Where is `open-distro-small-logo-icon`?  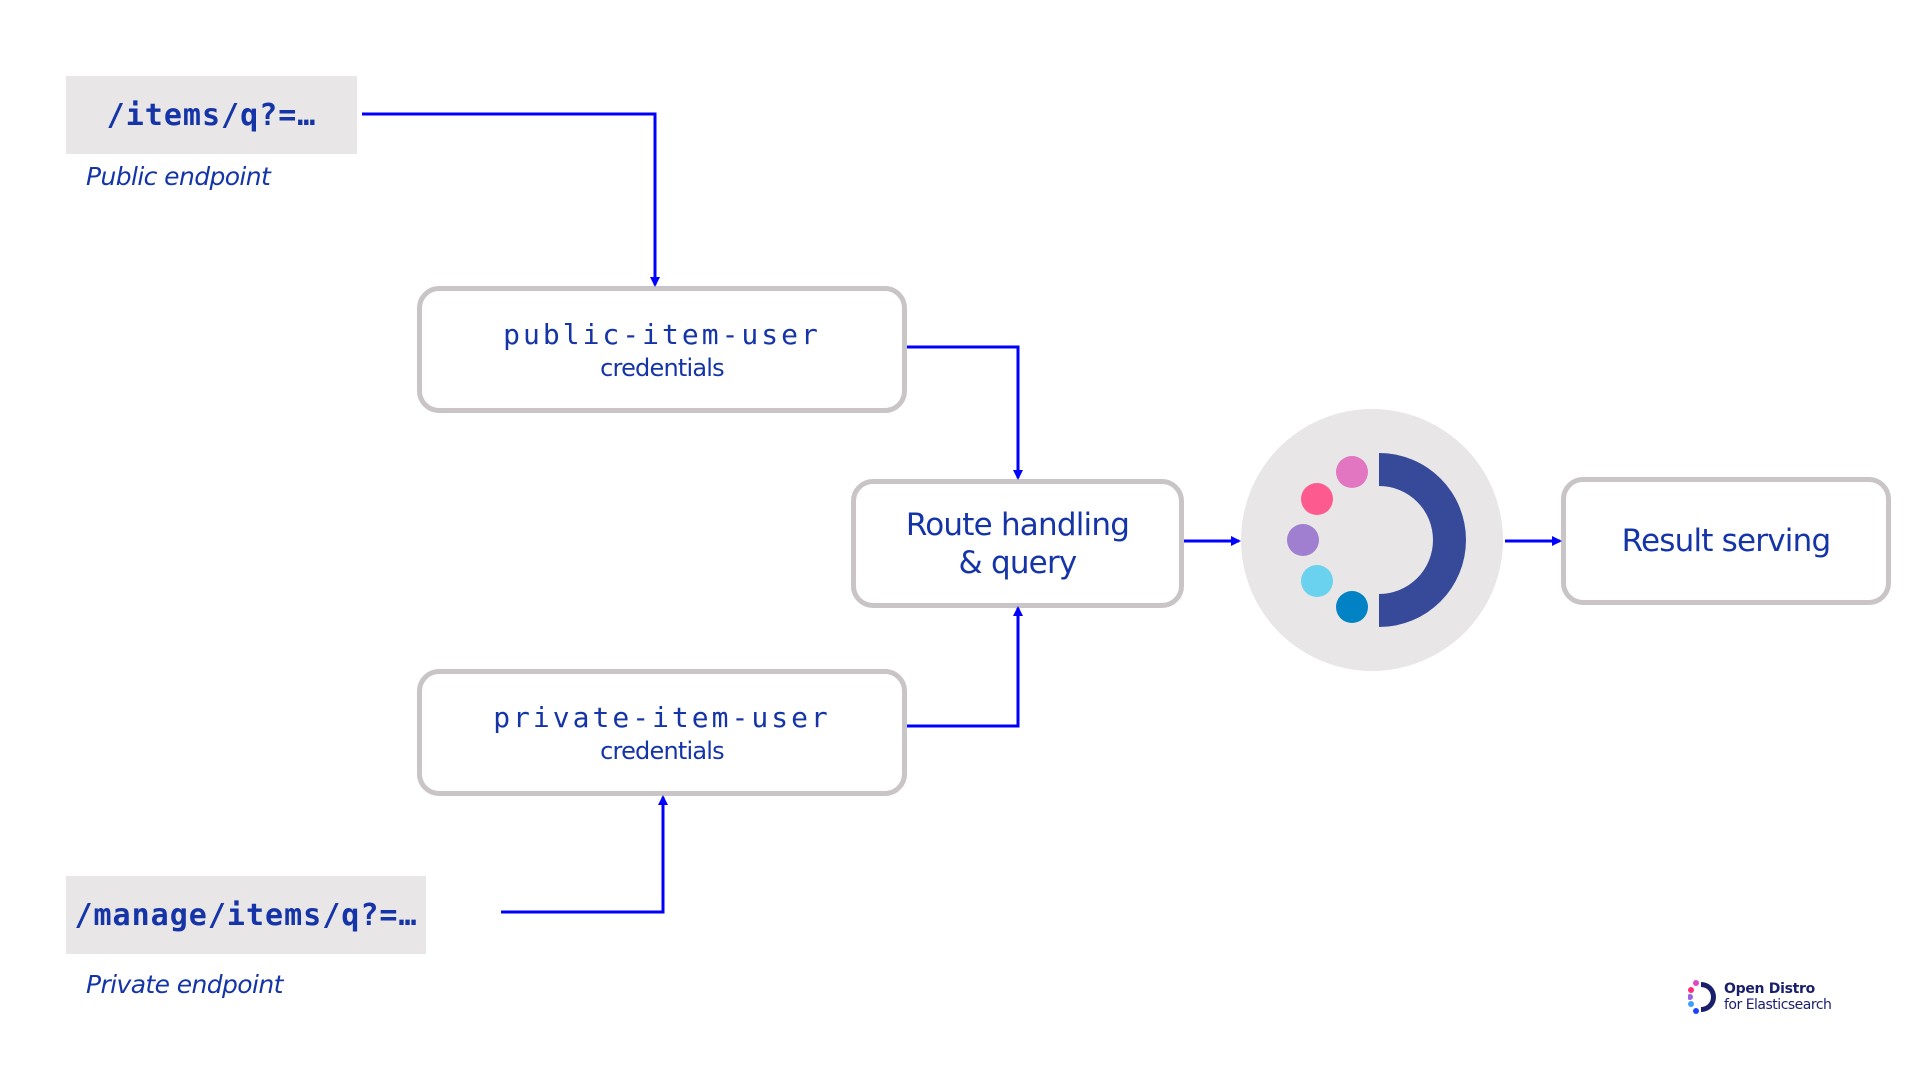 open-distro-small-logo-icon is located at coordinates (1702, 997).